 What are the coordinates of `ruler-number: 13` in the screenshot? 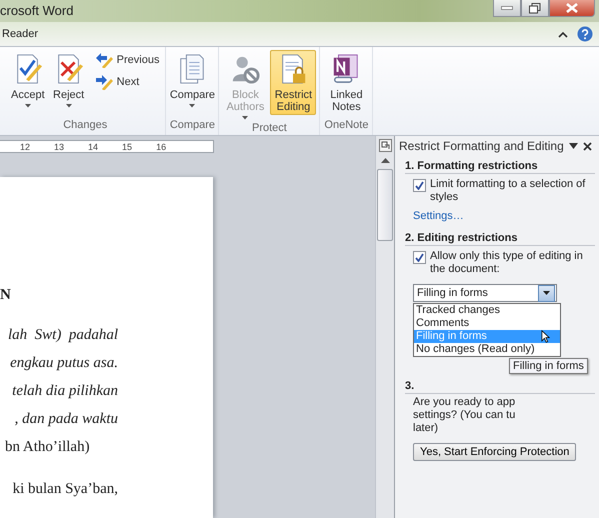 It's located at (59, 147).